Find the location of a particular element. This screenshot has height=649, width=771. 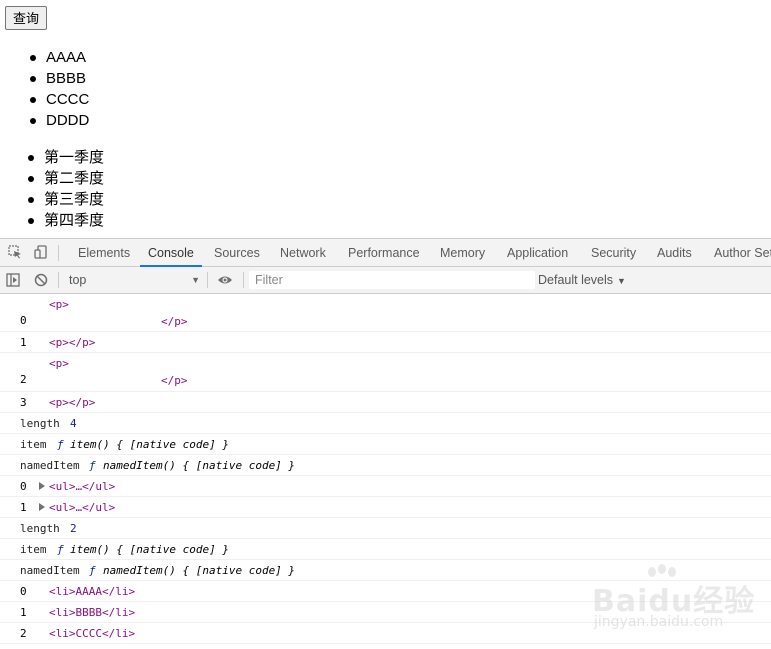

tab-elements: Elements is located at coordinates (104, 252).